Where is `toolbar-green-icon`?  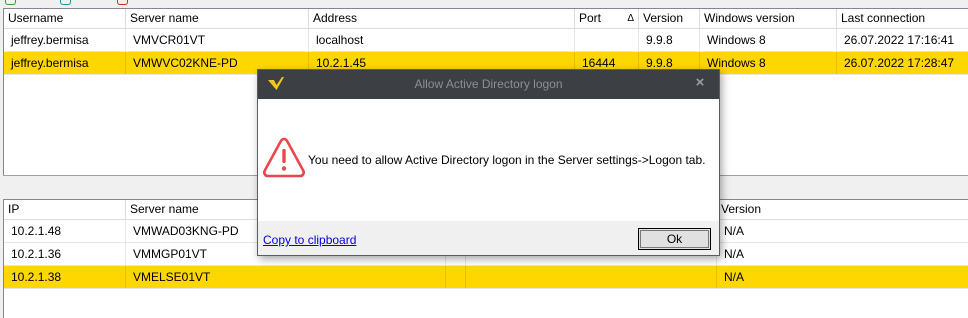 toolbar-green-icon is located at coordinates (10, 2).